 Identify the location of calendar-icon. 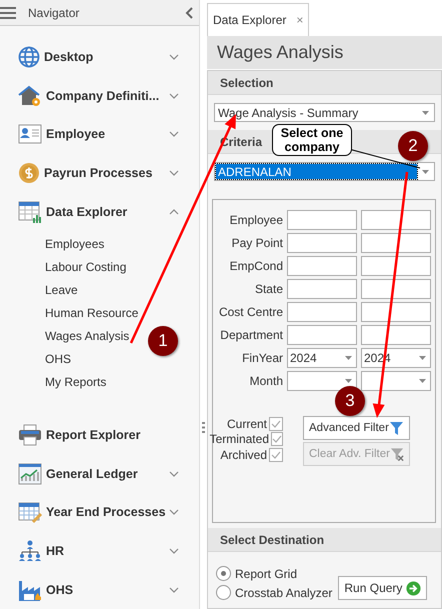
(30, 512).